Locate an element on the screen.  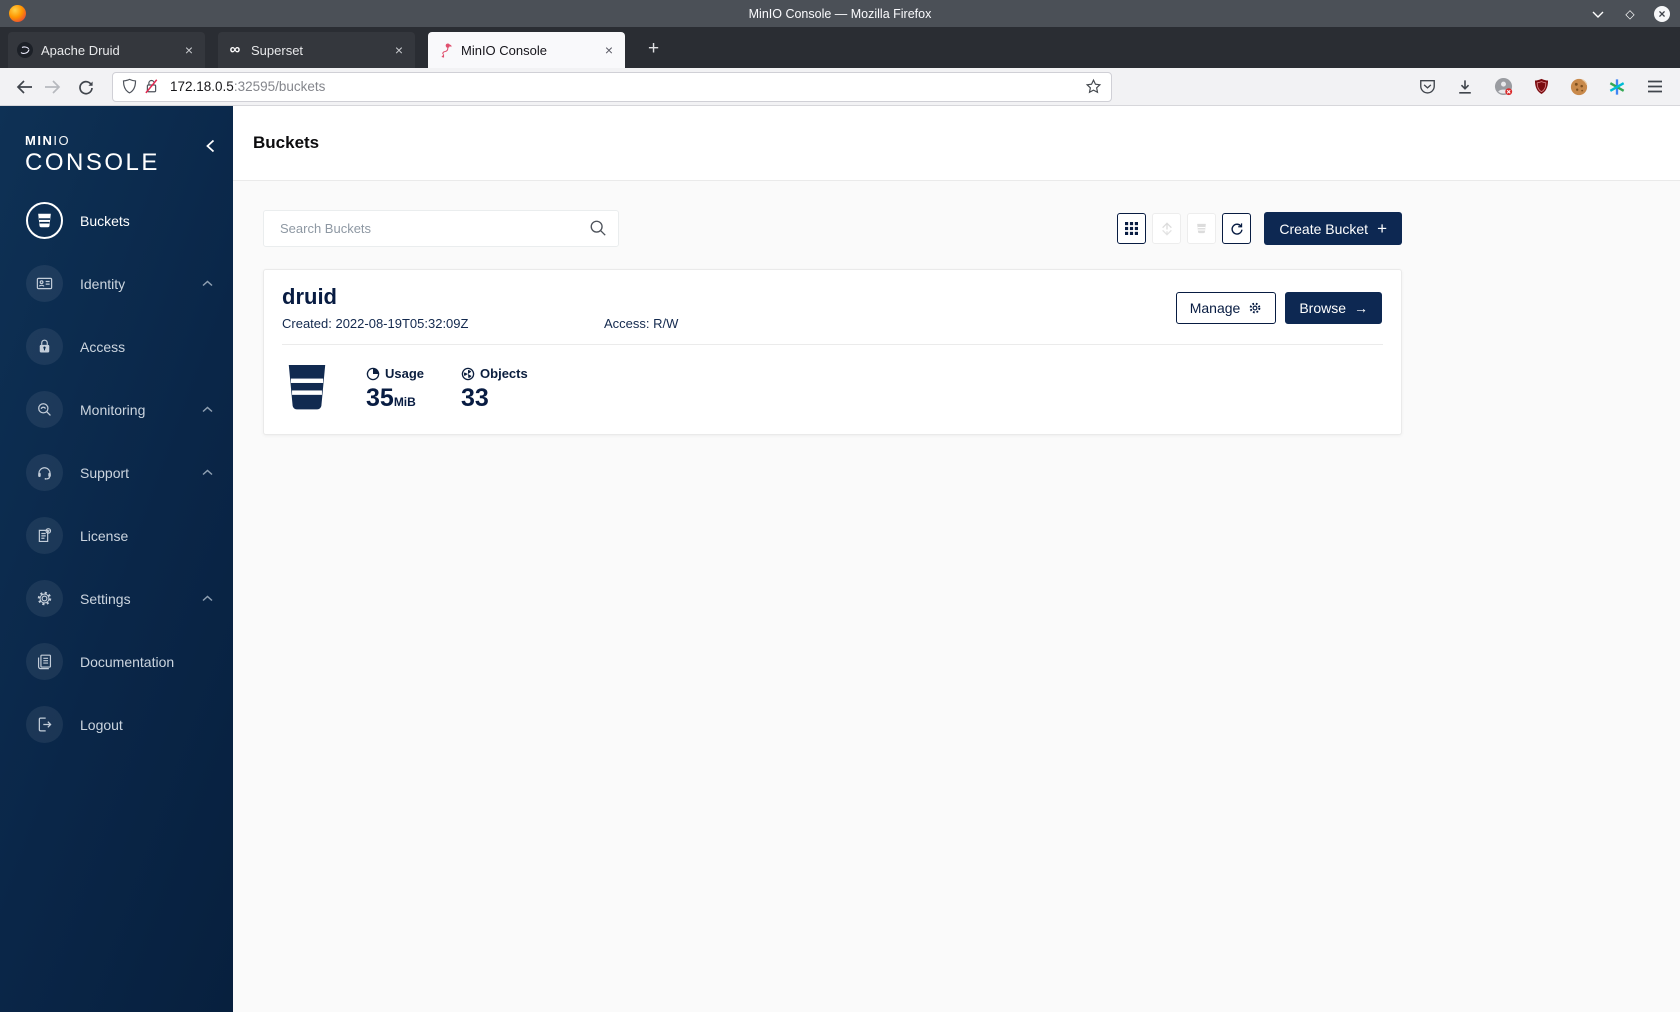
refresh-buckets-button is located at coordinates (1237, 228).